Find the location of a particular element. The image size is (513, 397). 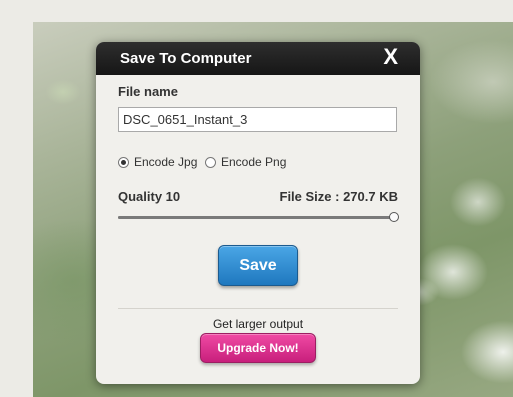

file-size-label: File Size : 270.7 KB is located at coordinates (339, 196).